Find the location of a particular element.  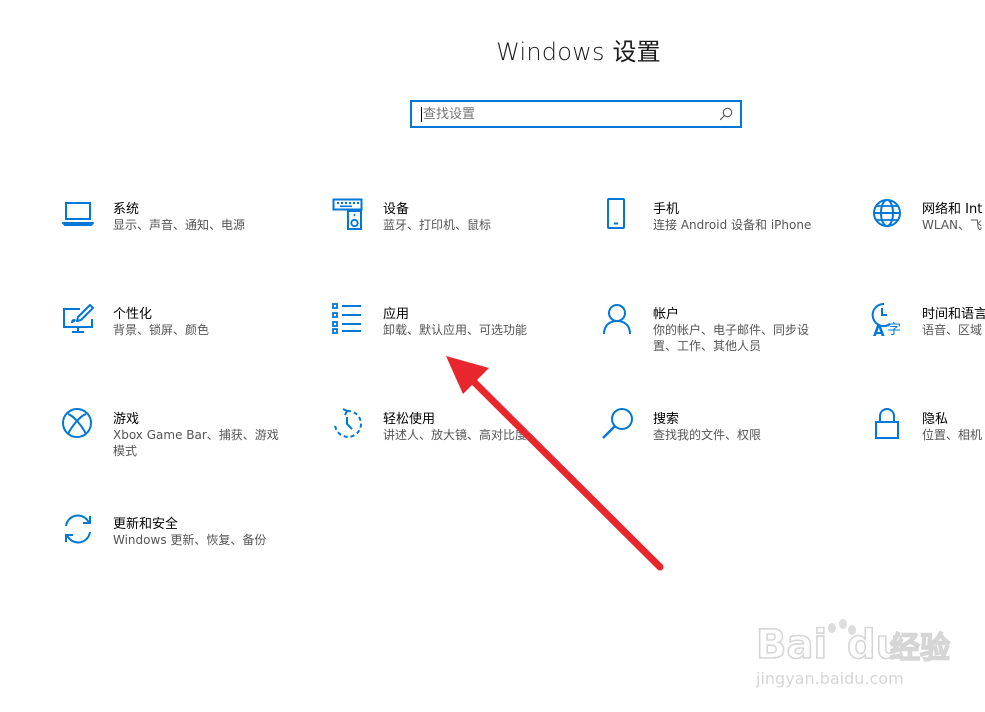

tile-accounts: 帐户 你的帐户、电子邮件、同步设置、工作、其他人员 is located at coordinates (724, 343).